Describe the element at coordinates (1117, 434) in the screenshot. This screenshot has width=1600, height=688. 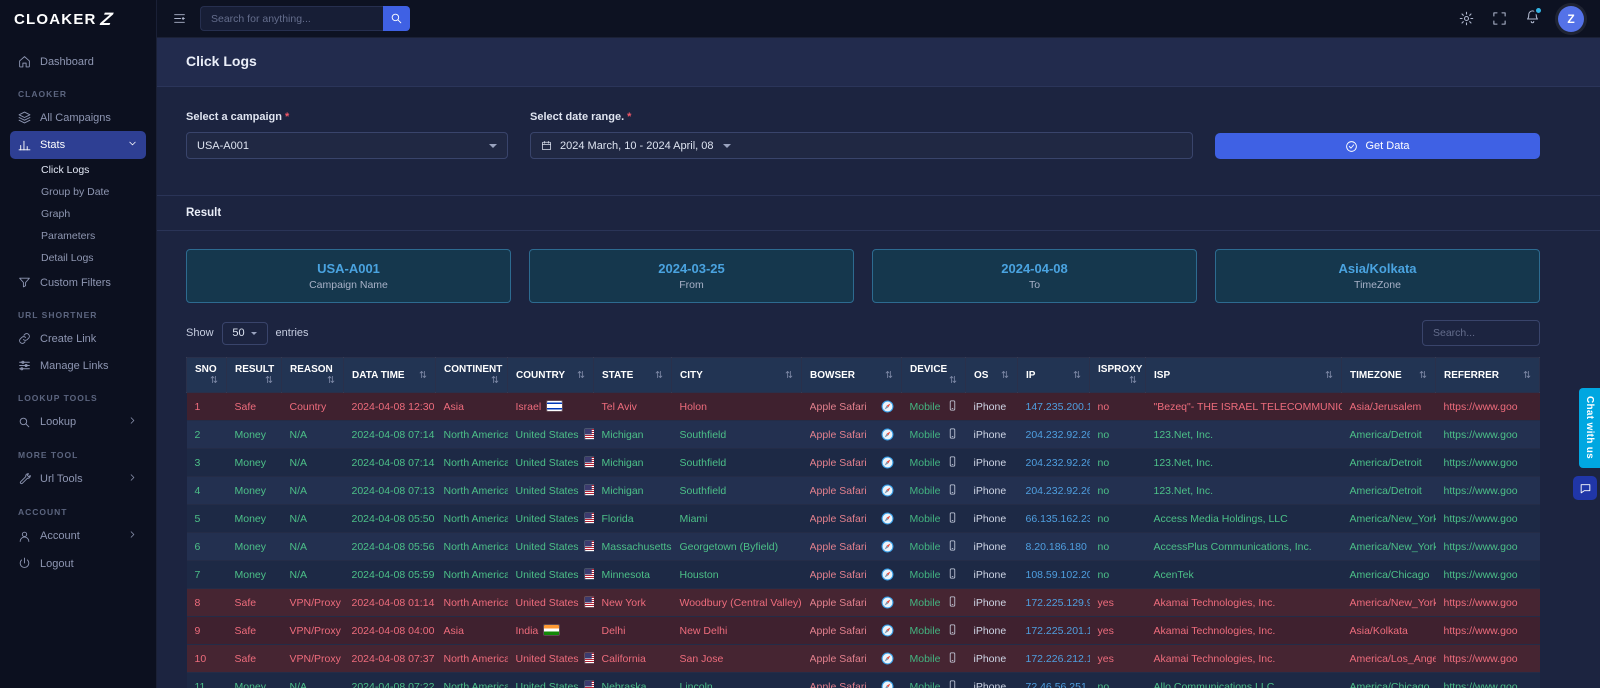
I see `cell-isproxy: no` at that location.